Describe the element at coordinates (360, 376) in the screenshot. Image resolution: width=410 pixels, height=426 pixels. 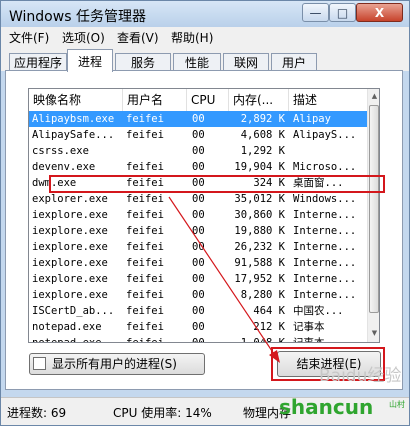
I see `faint-watermark: Baidu经验` at that location.